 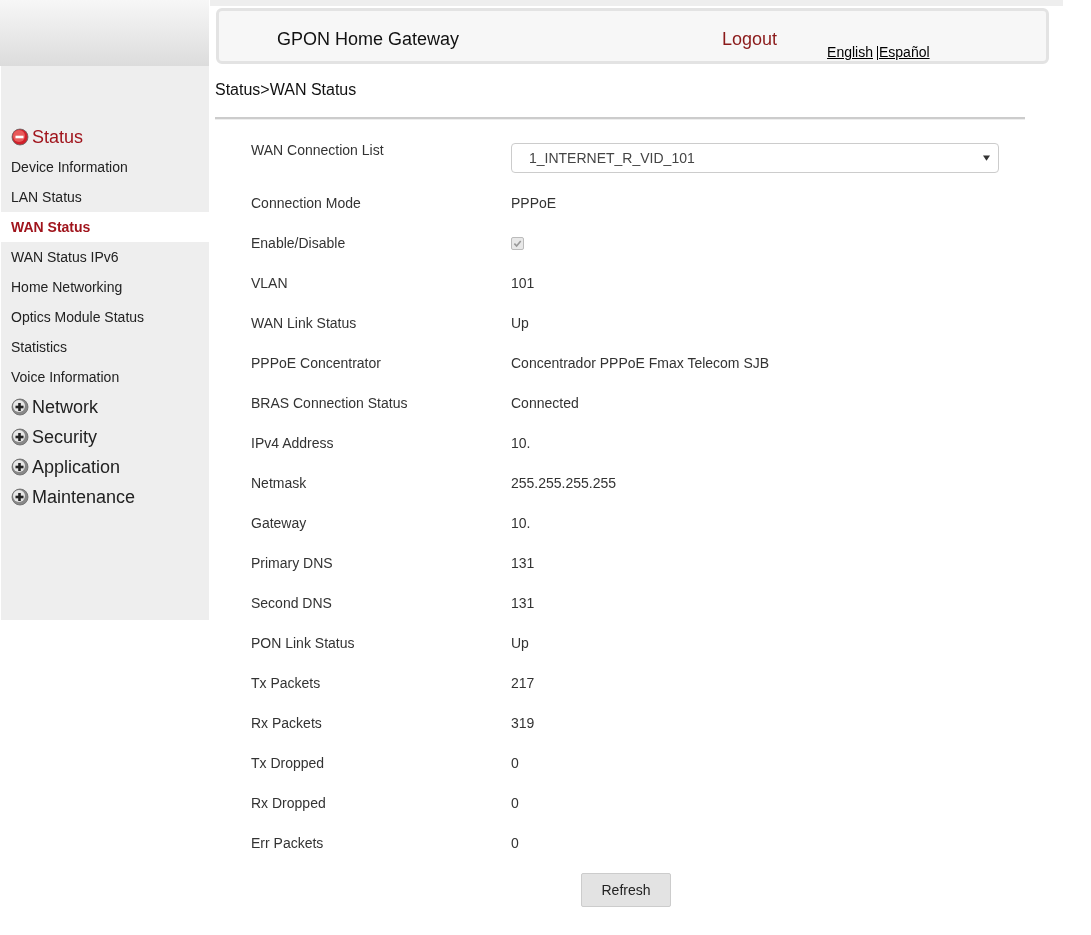 I want to click on field-label: PON Link Status, so click(x=303, y=643).